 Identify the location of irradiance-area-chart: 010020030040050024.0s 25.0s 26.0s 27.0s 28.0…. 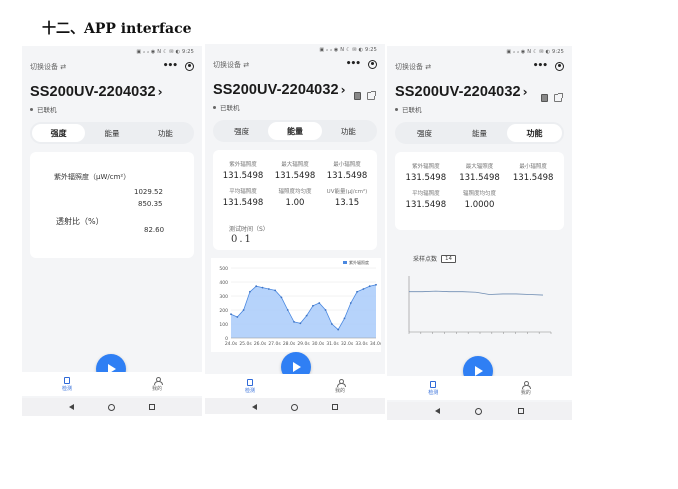
(300, 303).